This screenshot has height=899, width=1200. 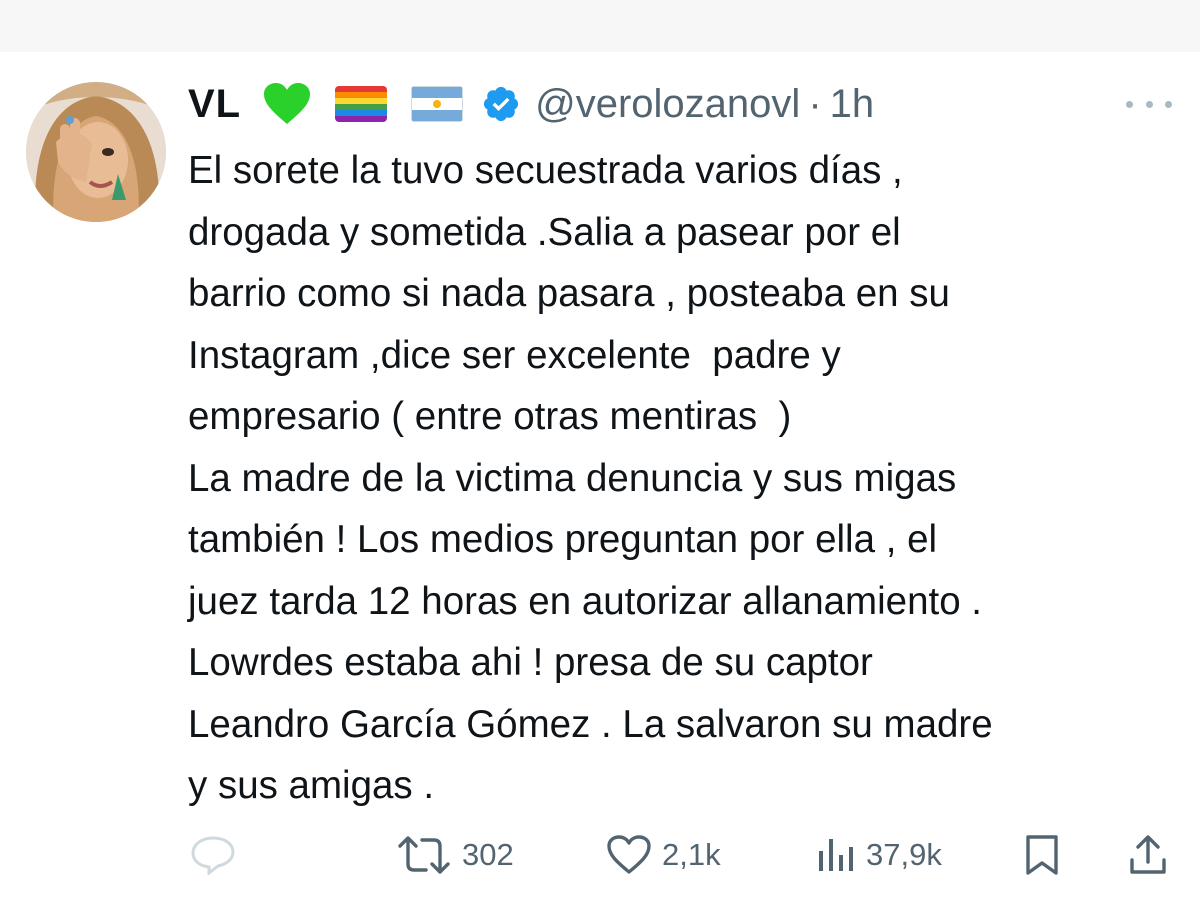 I want to click on display-name: VL, so click(x=214, y=104).